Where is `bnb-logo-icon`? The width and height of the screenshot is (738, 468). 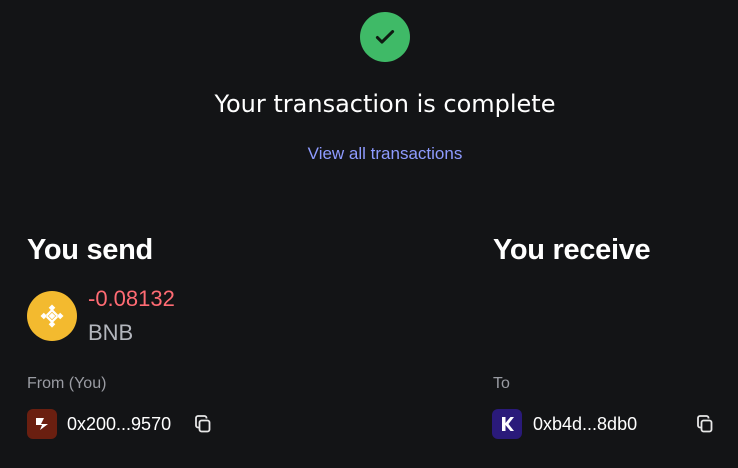
bnb-logo-icon is located at coordinates (52, 316).